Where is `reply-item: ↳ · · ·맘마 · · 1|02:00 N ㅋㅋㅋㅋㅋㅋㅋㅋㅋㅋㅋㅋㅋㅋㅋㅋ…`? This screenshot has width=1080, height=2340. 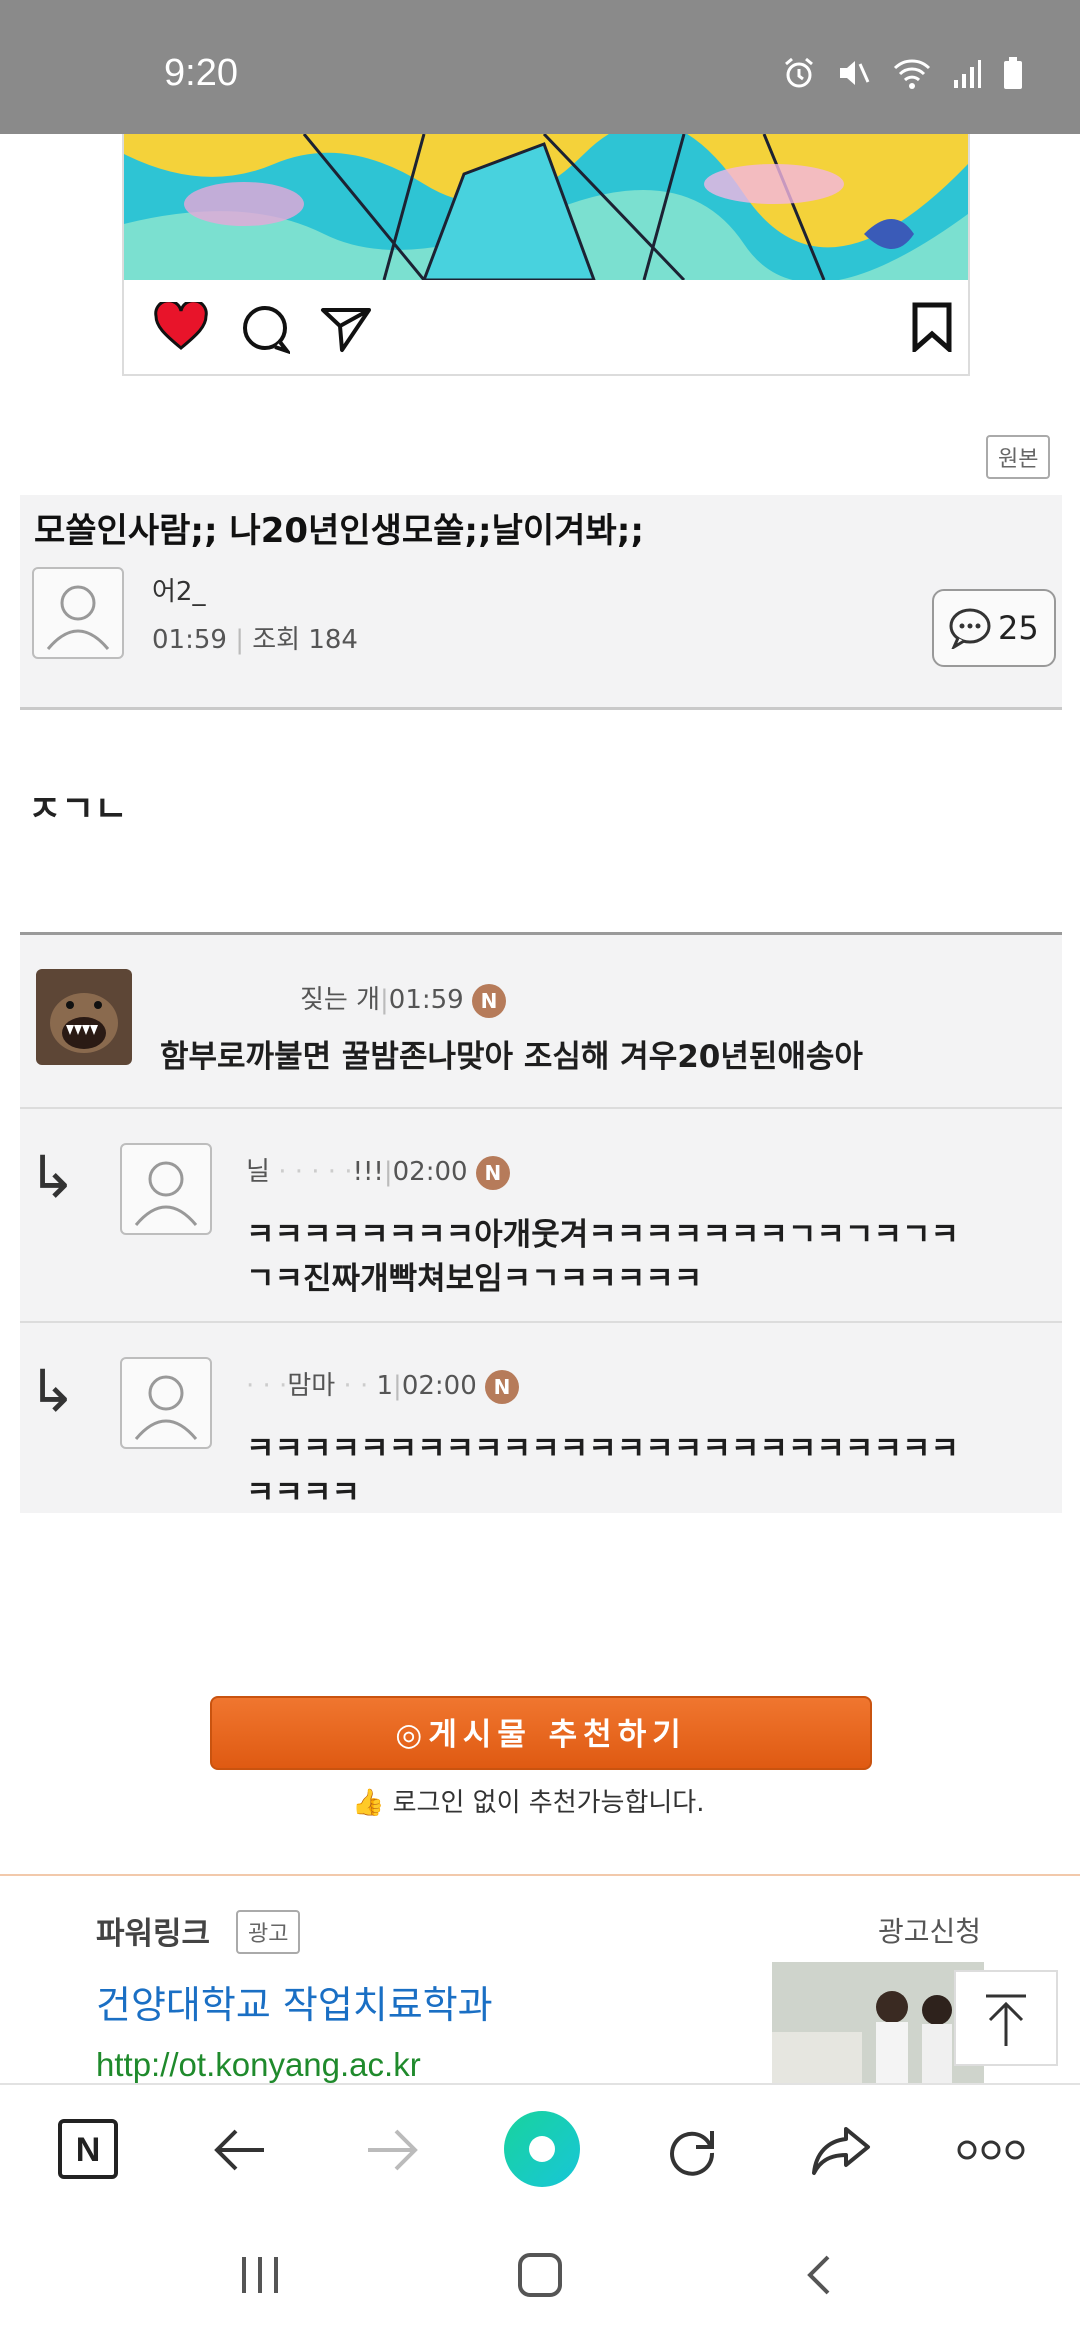 reply-item: ↳ · · ·맘마 · · 1|02:00 N ㅋㅋㅋㅋㅋㅋㅋㅋㅋㅋㅋㅋㅋㅋㅋㅋ… is located at coordinates (541, 1418).